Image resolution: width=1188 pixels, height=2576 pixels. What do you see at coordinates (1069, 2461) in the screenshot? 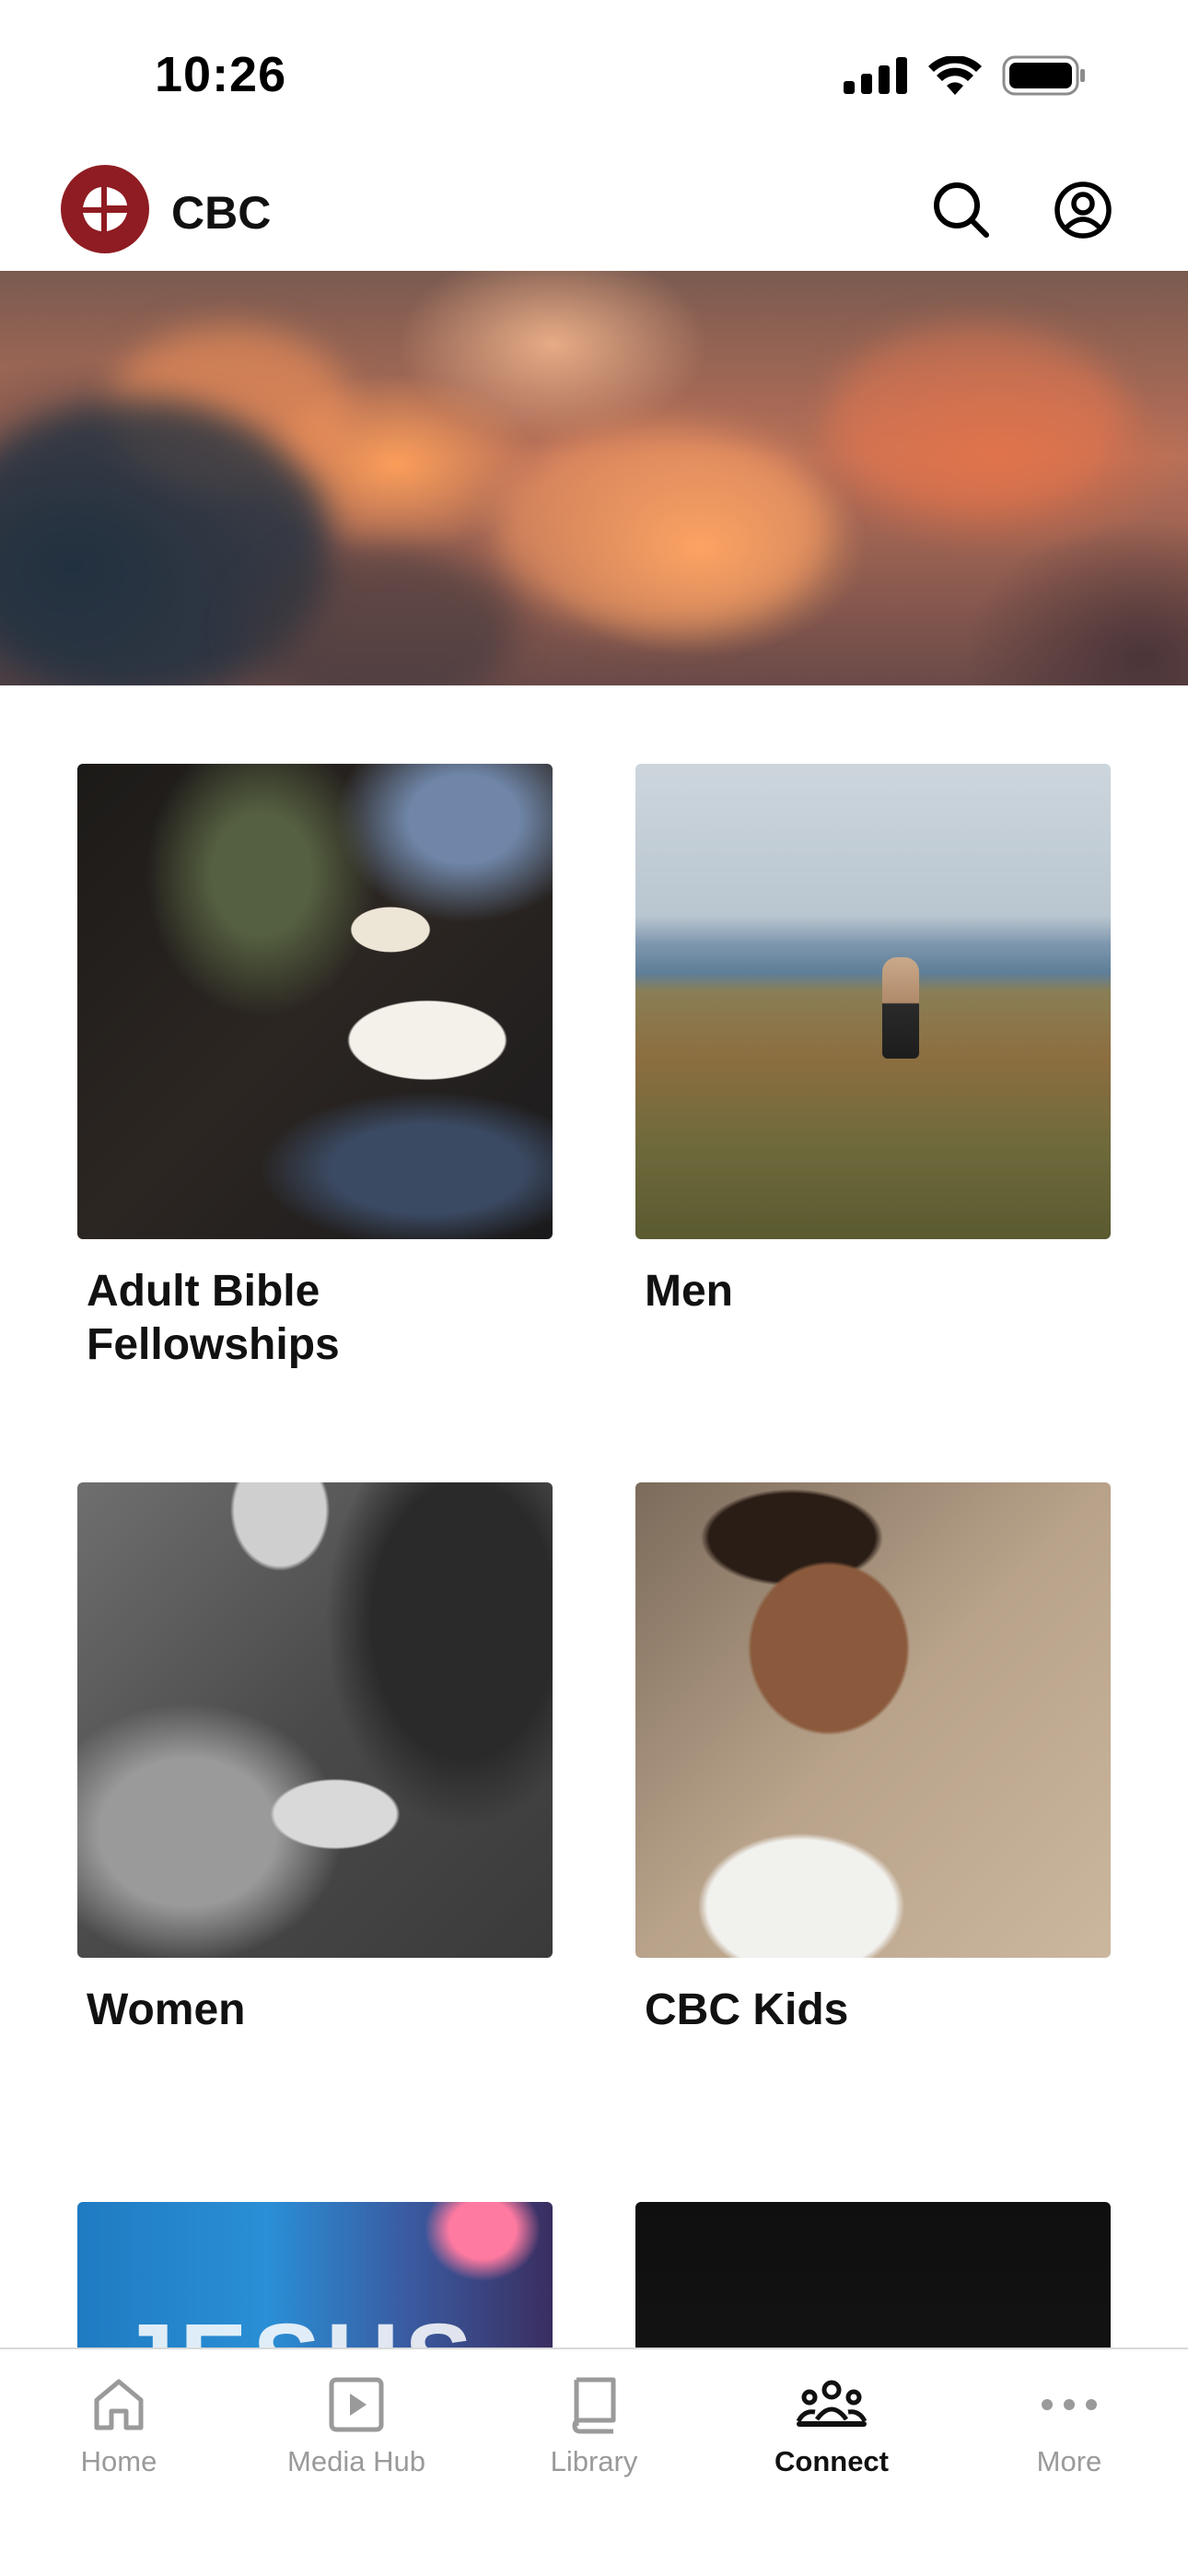
I see `tab-label: More` at bounding box center [1069, 2461].